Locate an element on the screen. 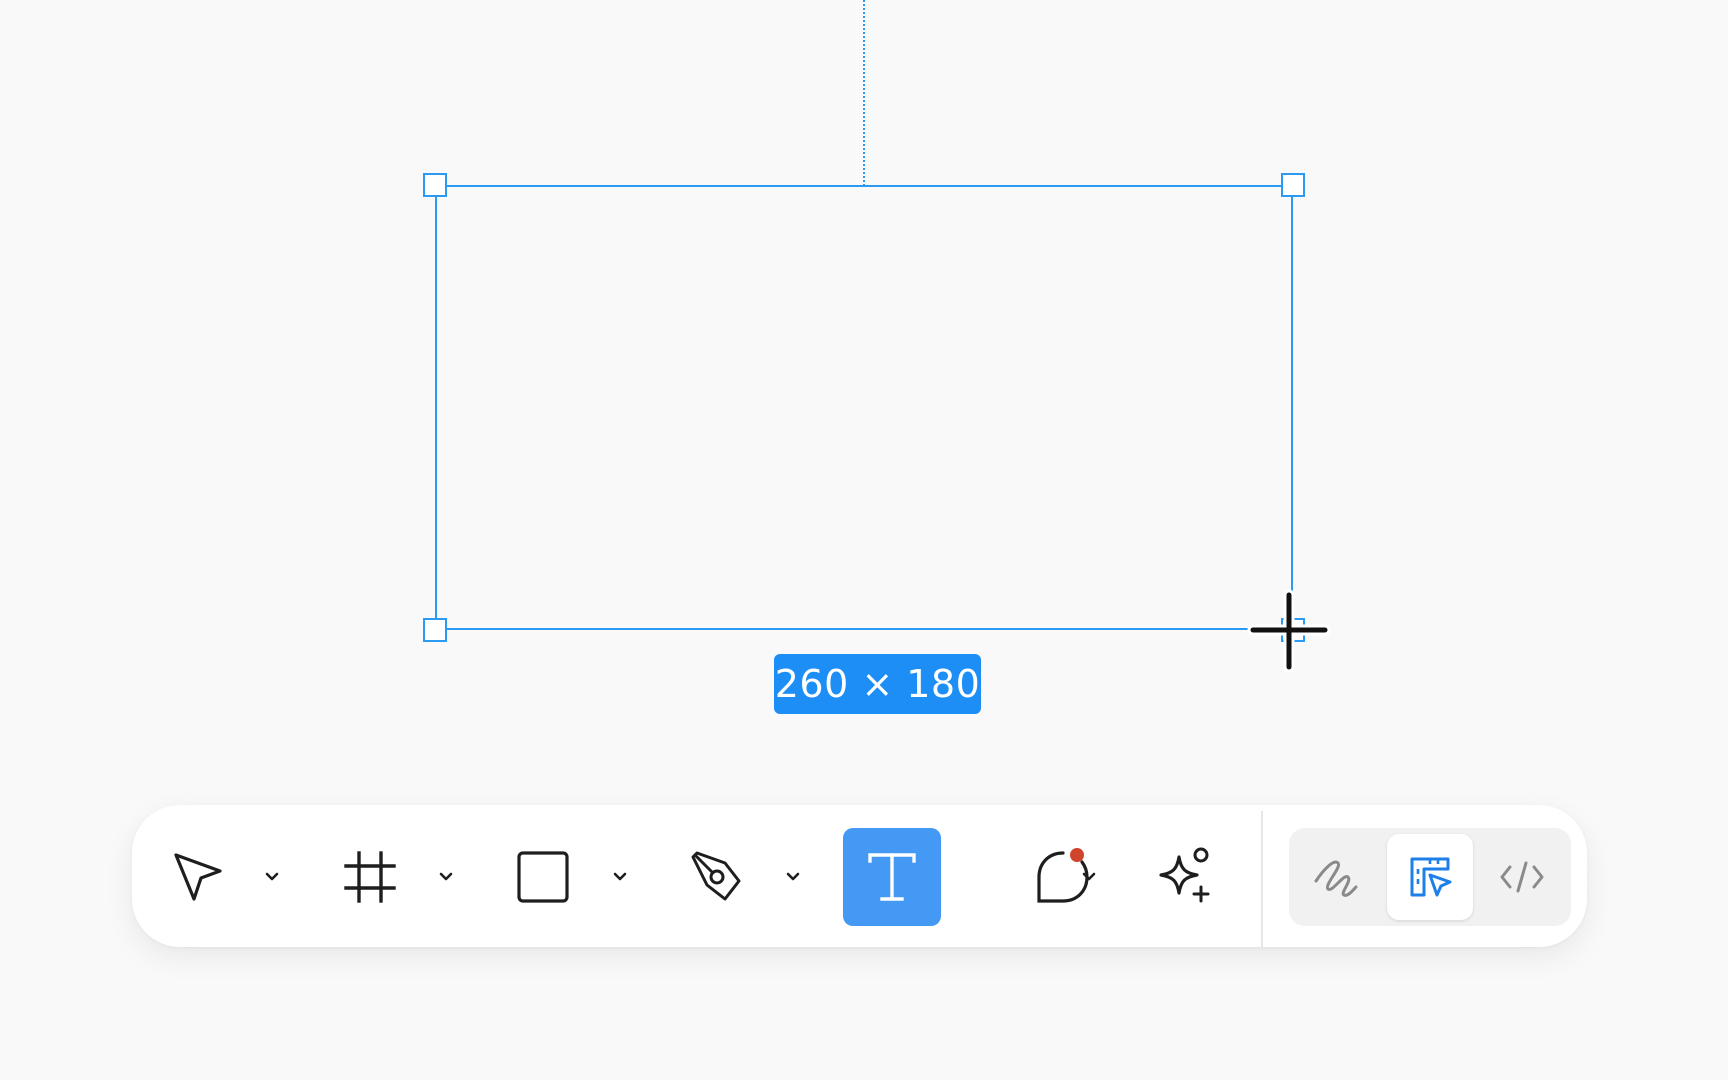  comment-tool-menu-button is located at coordinates (1089, 877).